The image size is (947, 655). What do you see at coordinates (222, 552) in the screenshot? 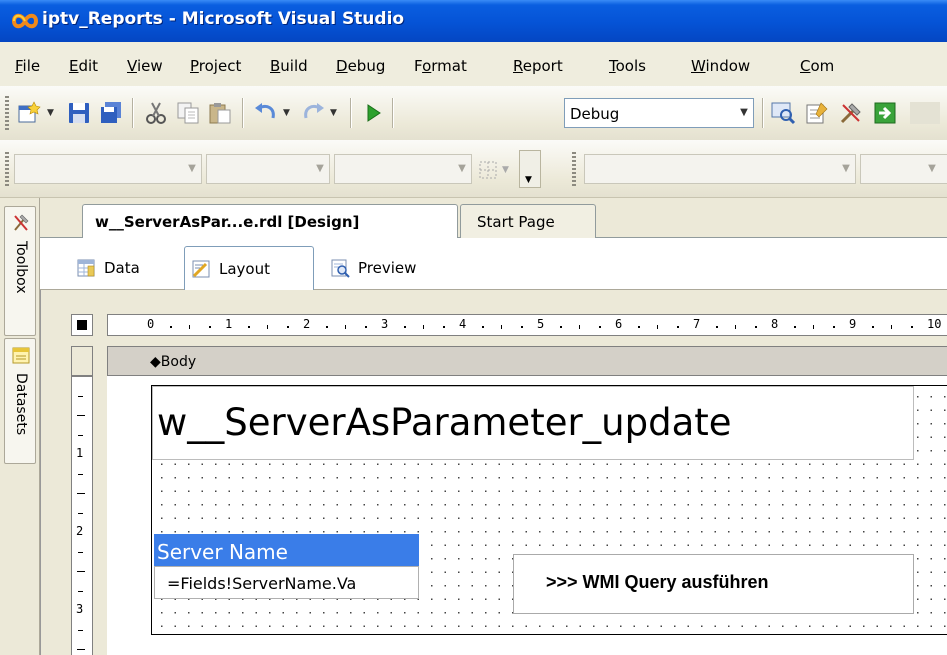
I see `server-name-header-text: Server Name` at bounding box center [222, 552].